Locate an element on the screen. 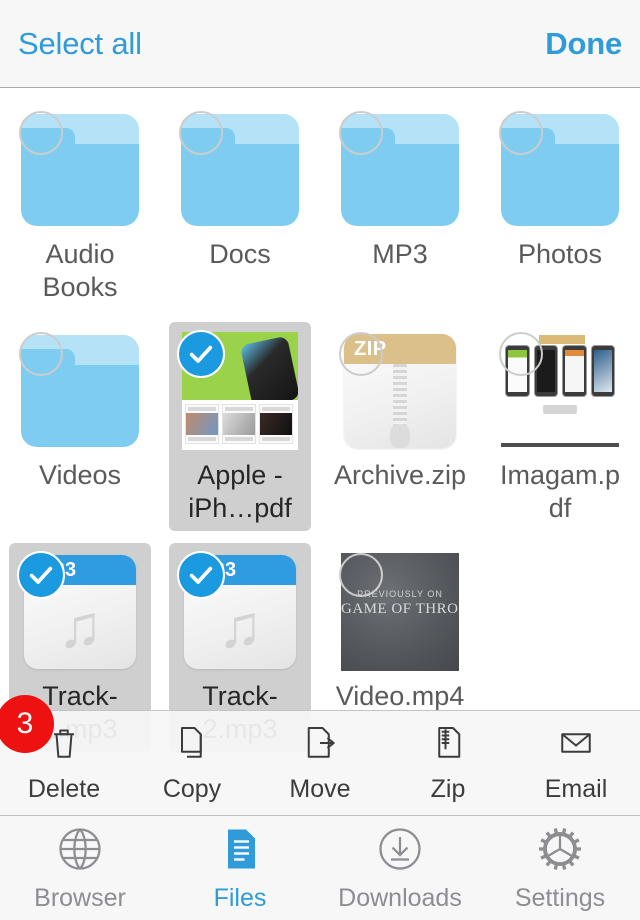 Image resolution: width=640 pixels, height=920 pixels. tab-label: Downloads is located at coordinates (400, 897).